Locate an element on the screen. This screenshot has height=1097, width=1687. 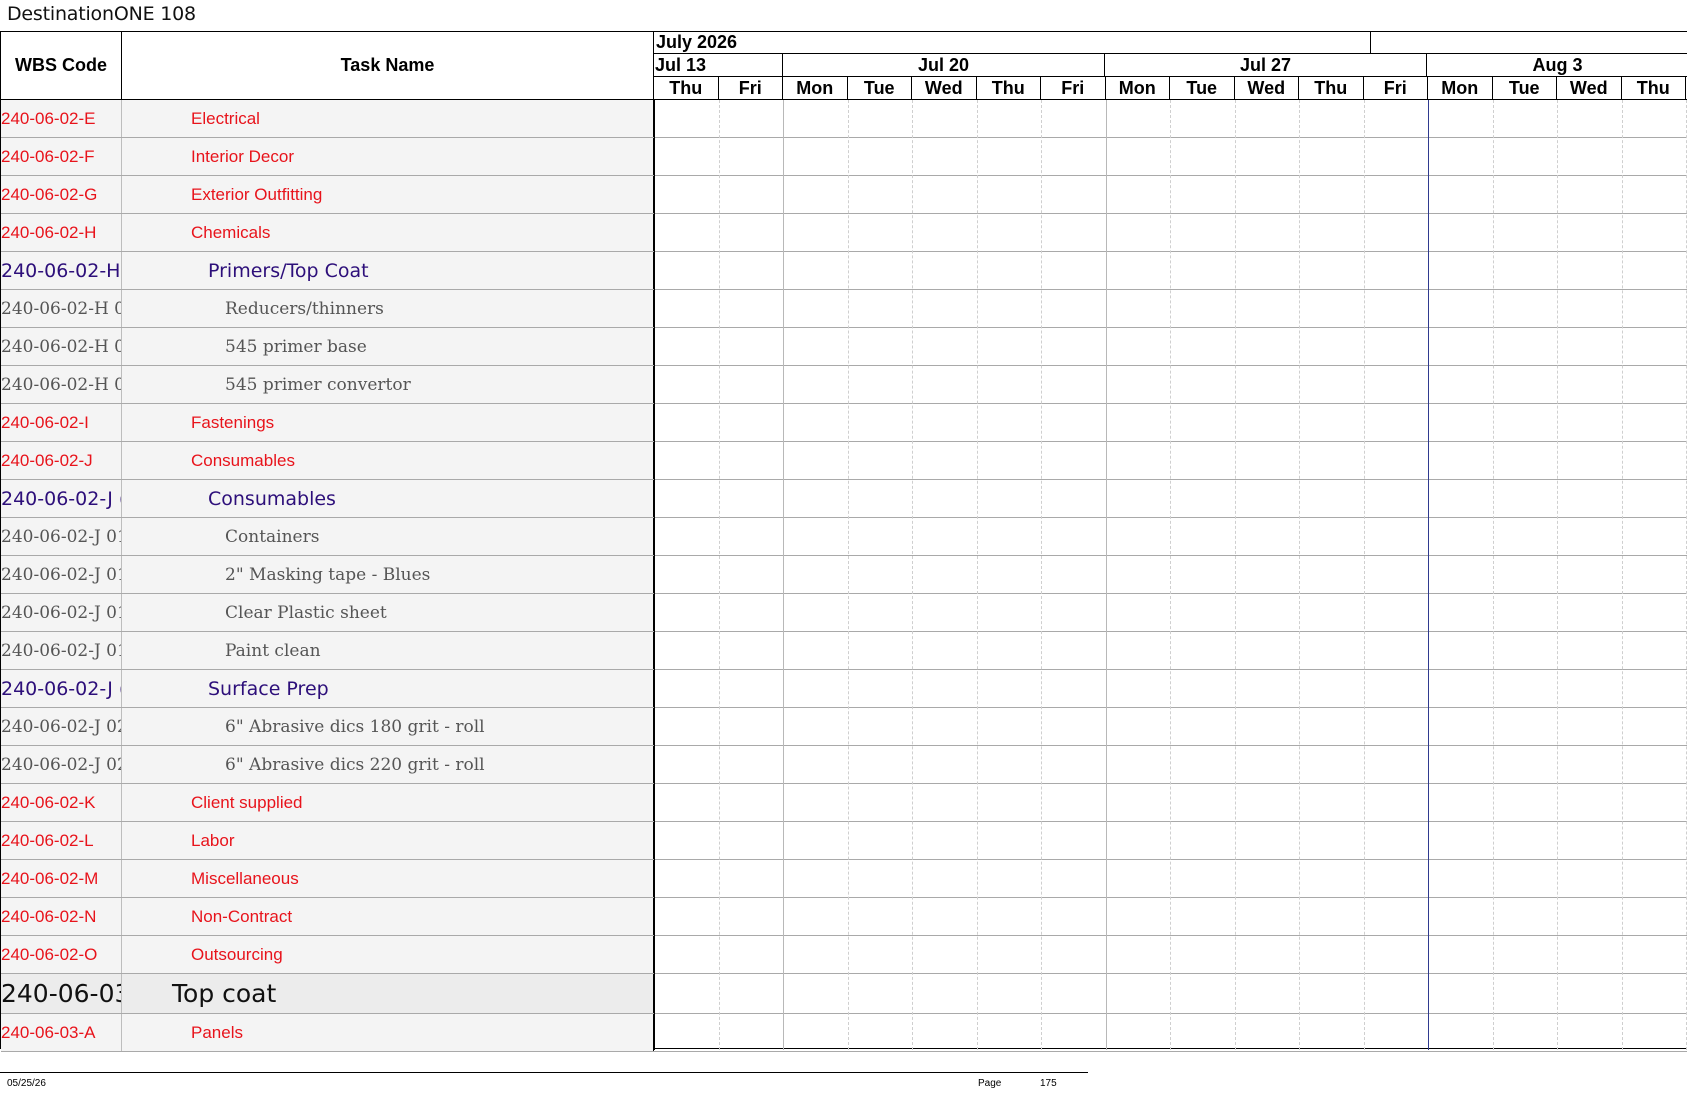
wbs-code-cell: 240-06-02-O is located at coordinates (61, 954).